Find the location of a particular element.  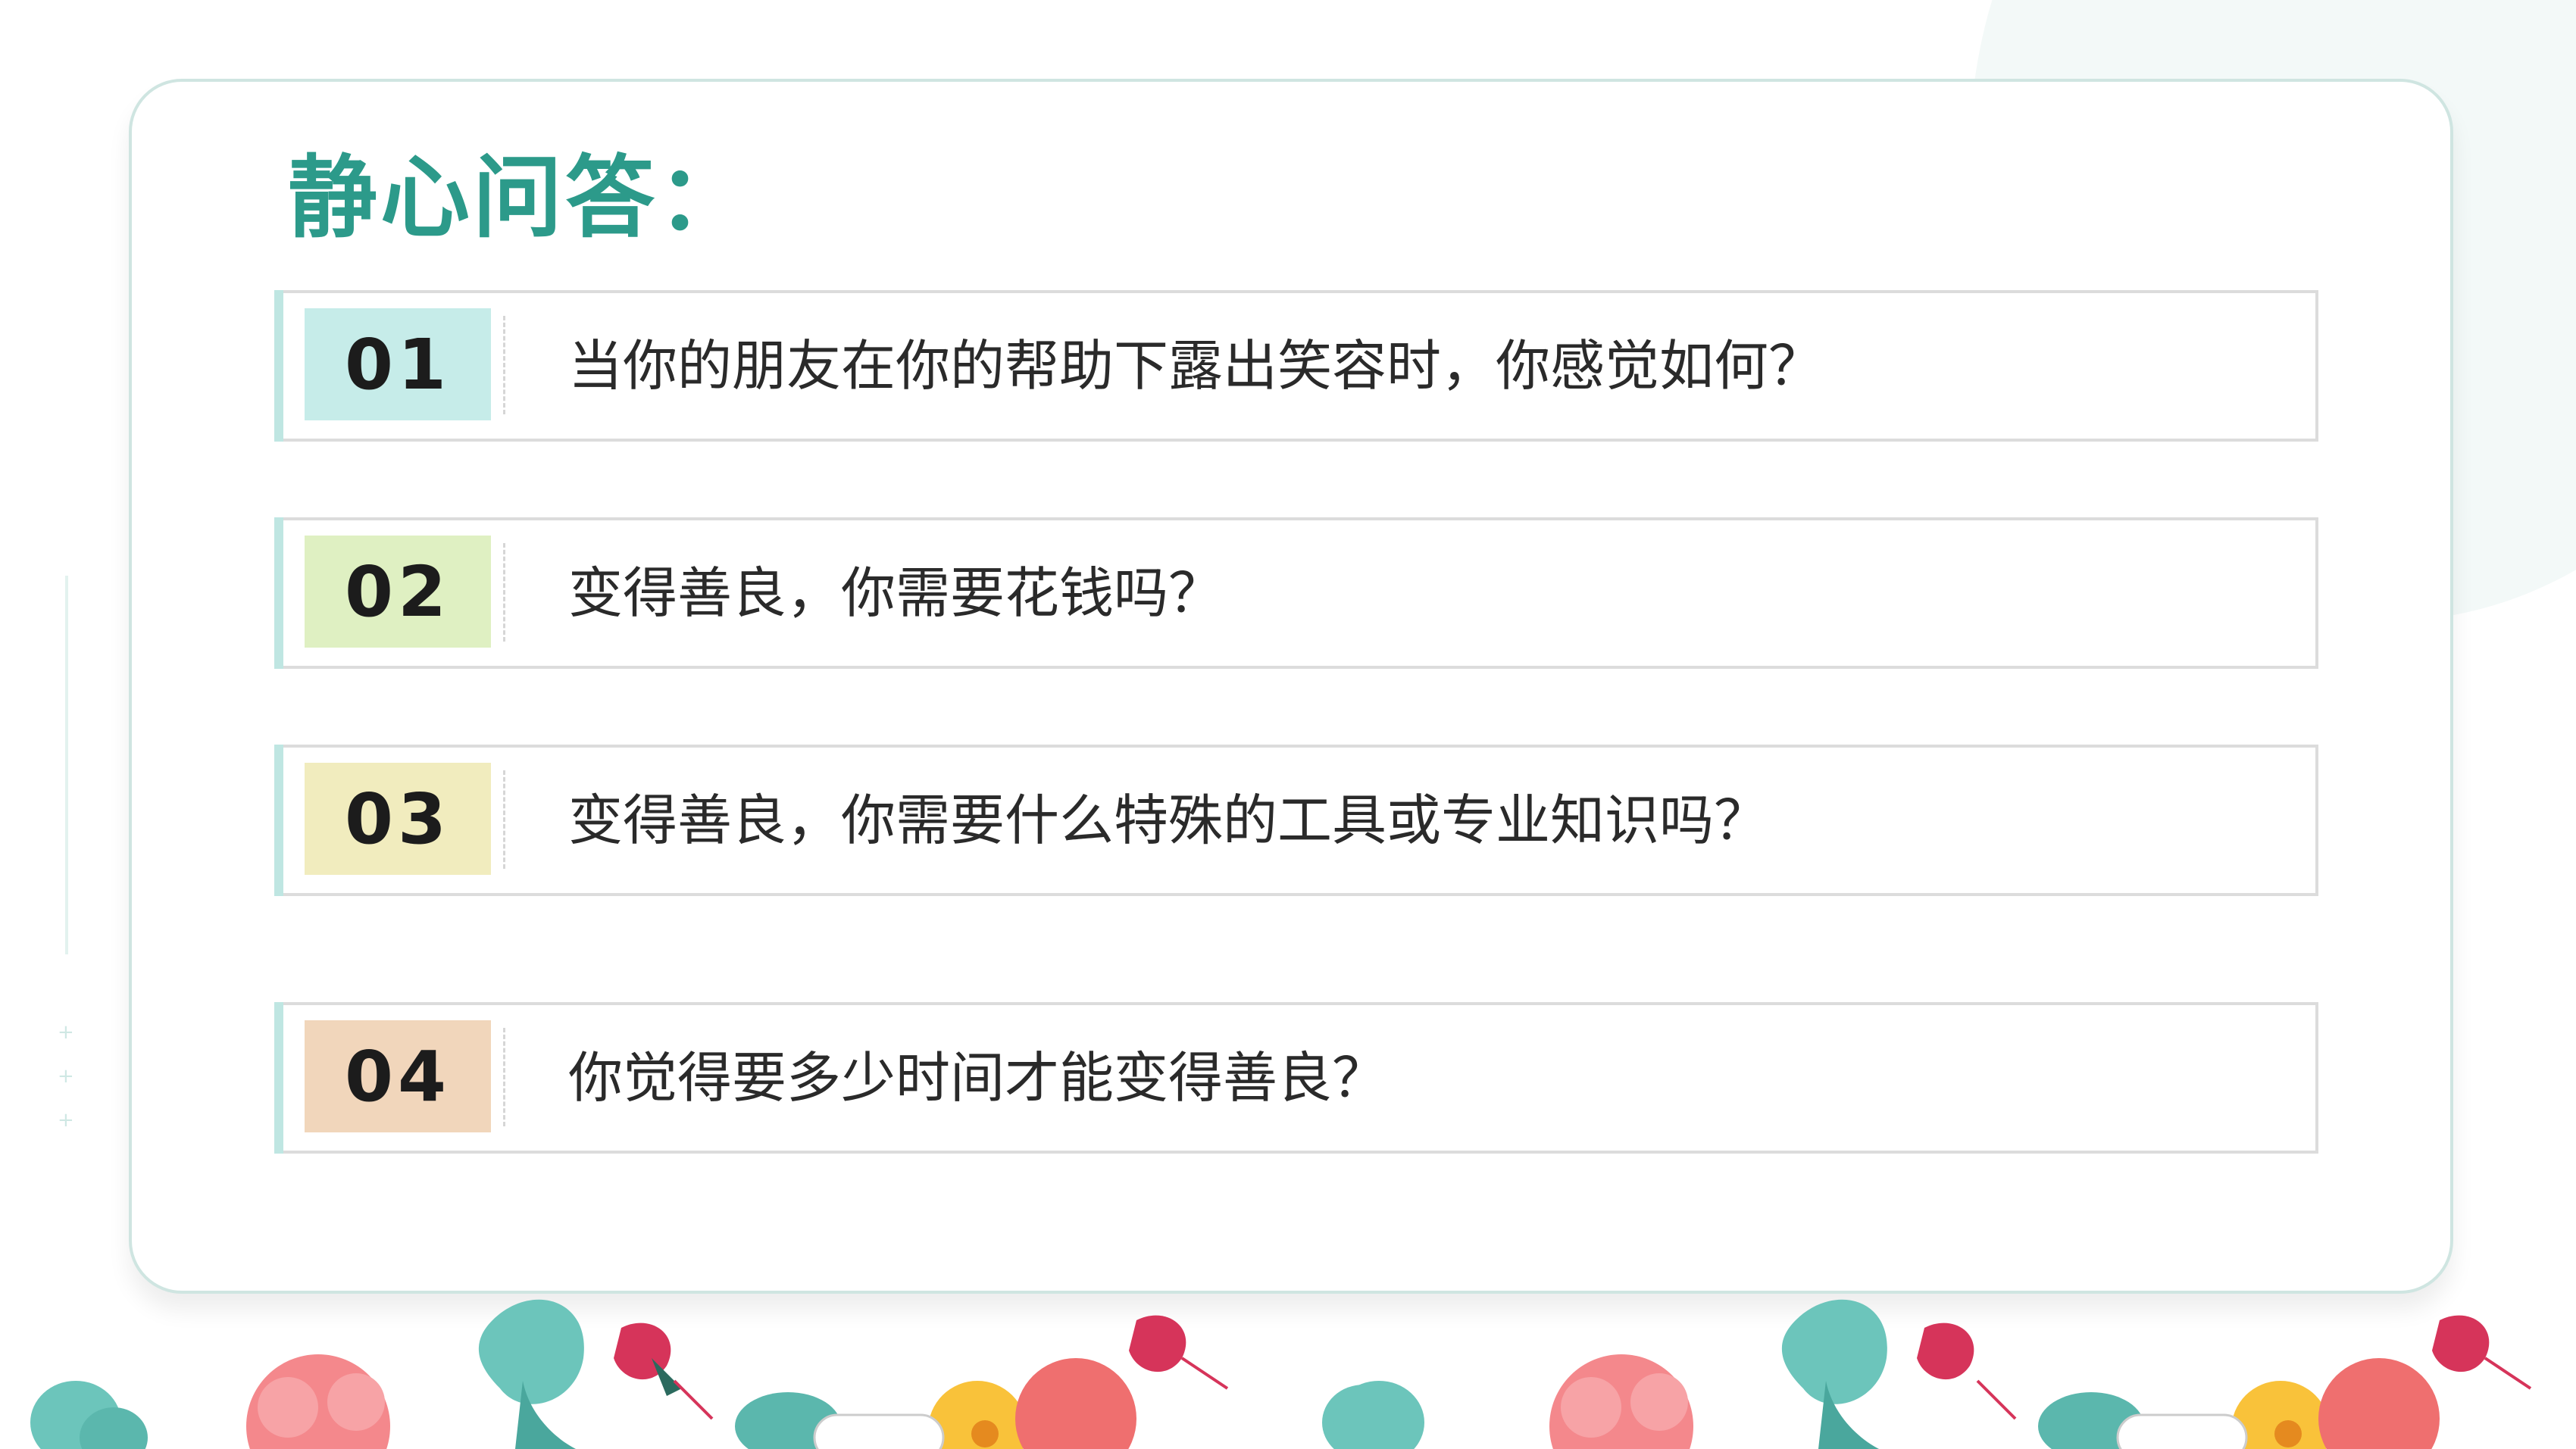

question-number: 03 is located at coordinates (398, 819).